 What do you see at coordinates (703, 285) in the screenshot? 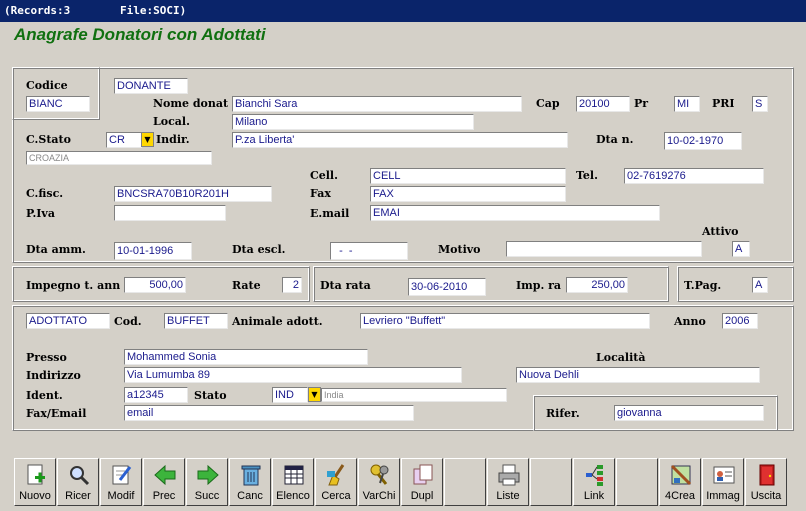
I see `tpag-label: T.Pag.` at bounding box center [703, 285].